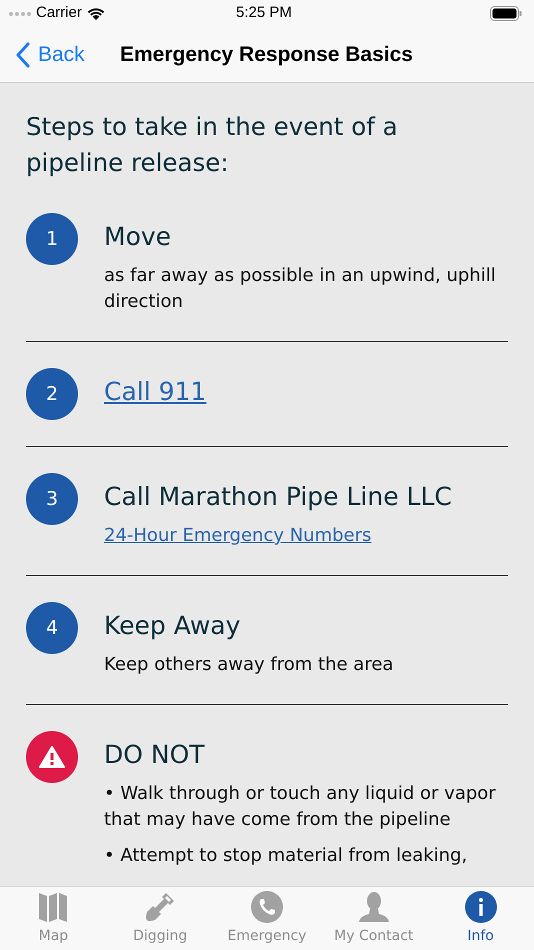  What do you see at coordinates (172, 626) in the screenshot?
I see `step-title: Keep Away` at bounding box center [172, 626].